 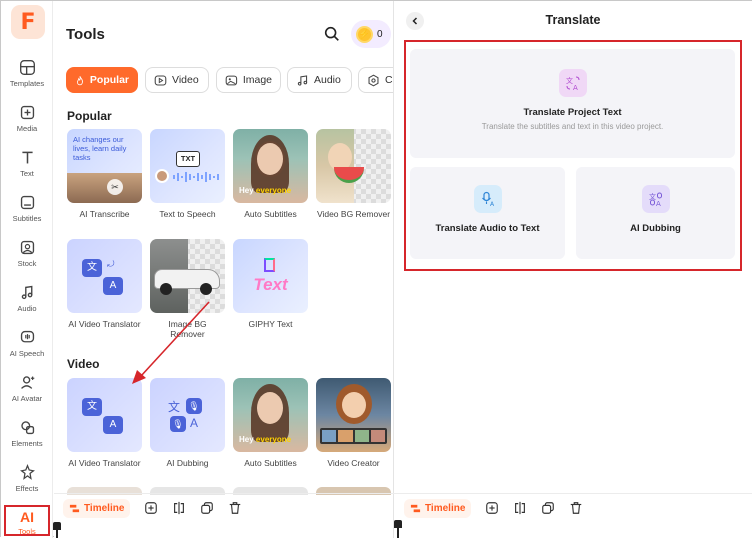 I want to click on credits-badge: ⚡ 0, so click(x=371, y=34).